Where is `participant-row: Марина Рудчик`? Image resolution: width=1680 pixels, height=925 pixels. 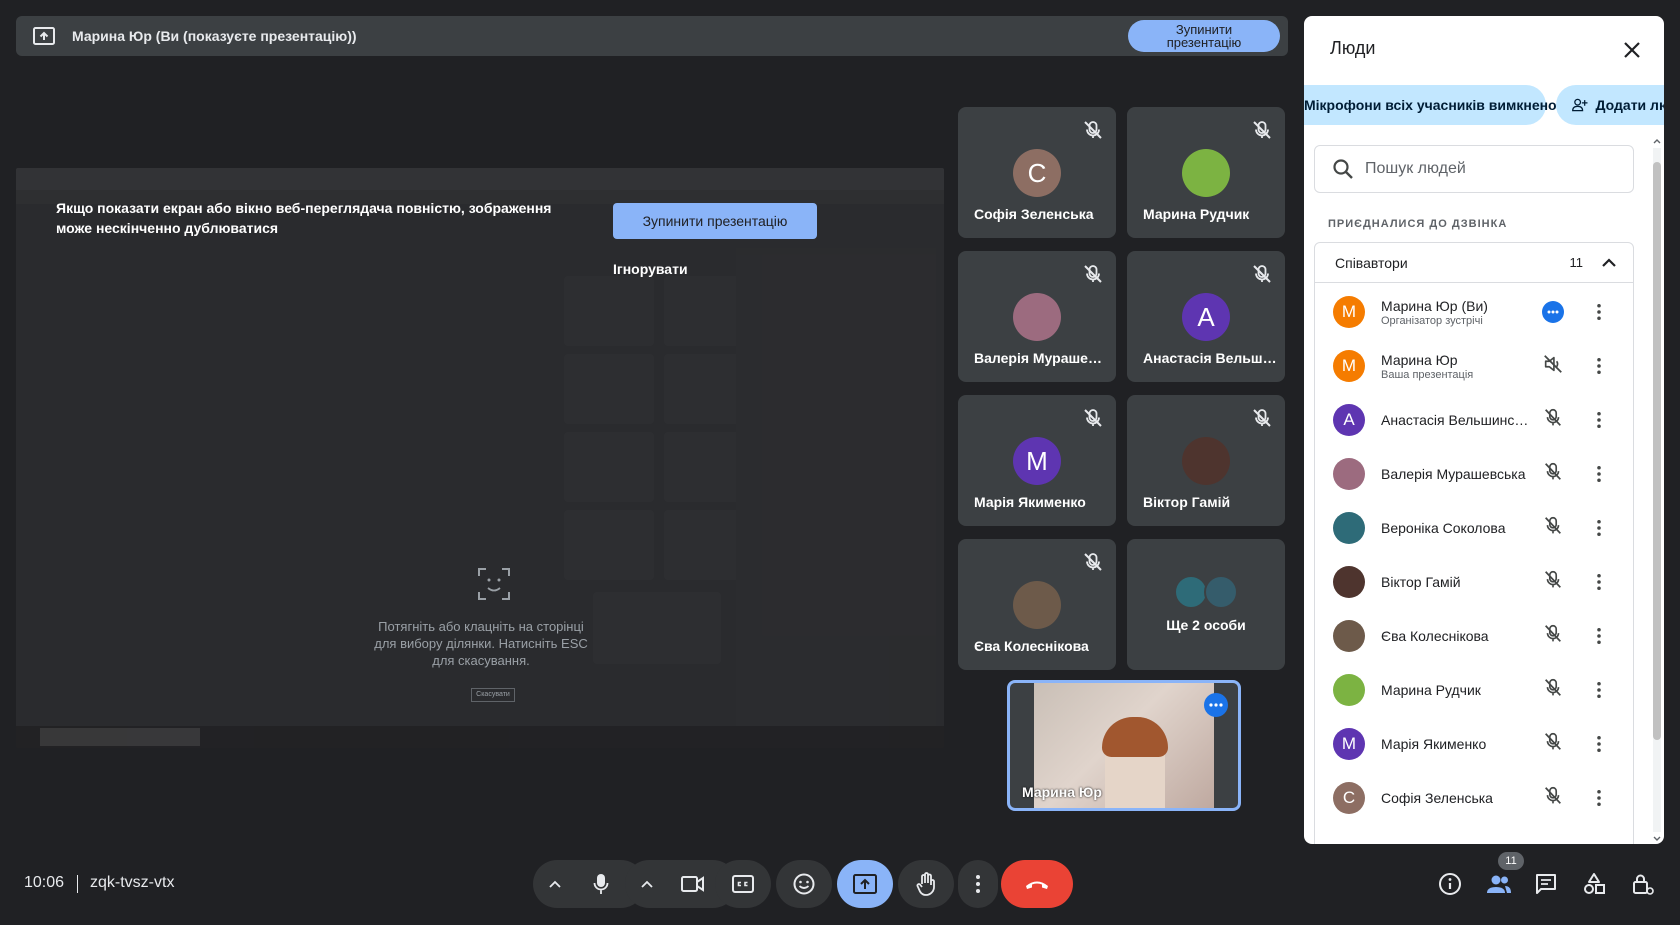
participant-row: Марина Рудчик is located at coordinates (1474, 690).